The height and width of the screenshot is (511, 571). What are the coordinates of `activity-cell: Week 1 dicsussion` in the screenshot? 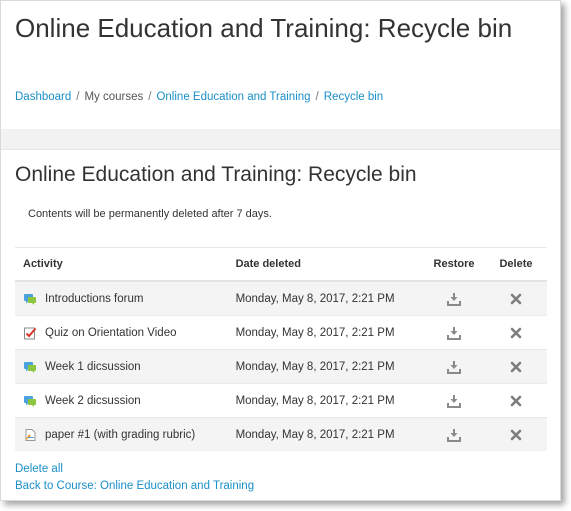 It's located at (120, 366).